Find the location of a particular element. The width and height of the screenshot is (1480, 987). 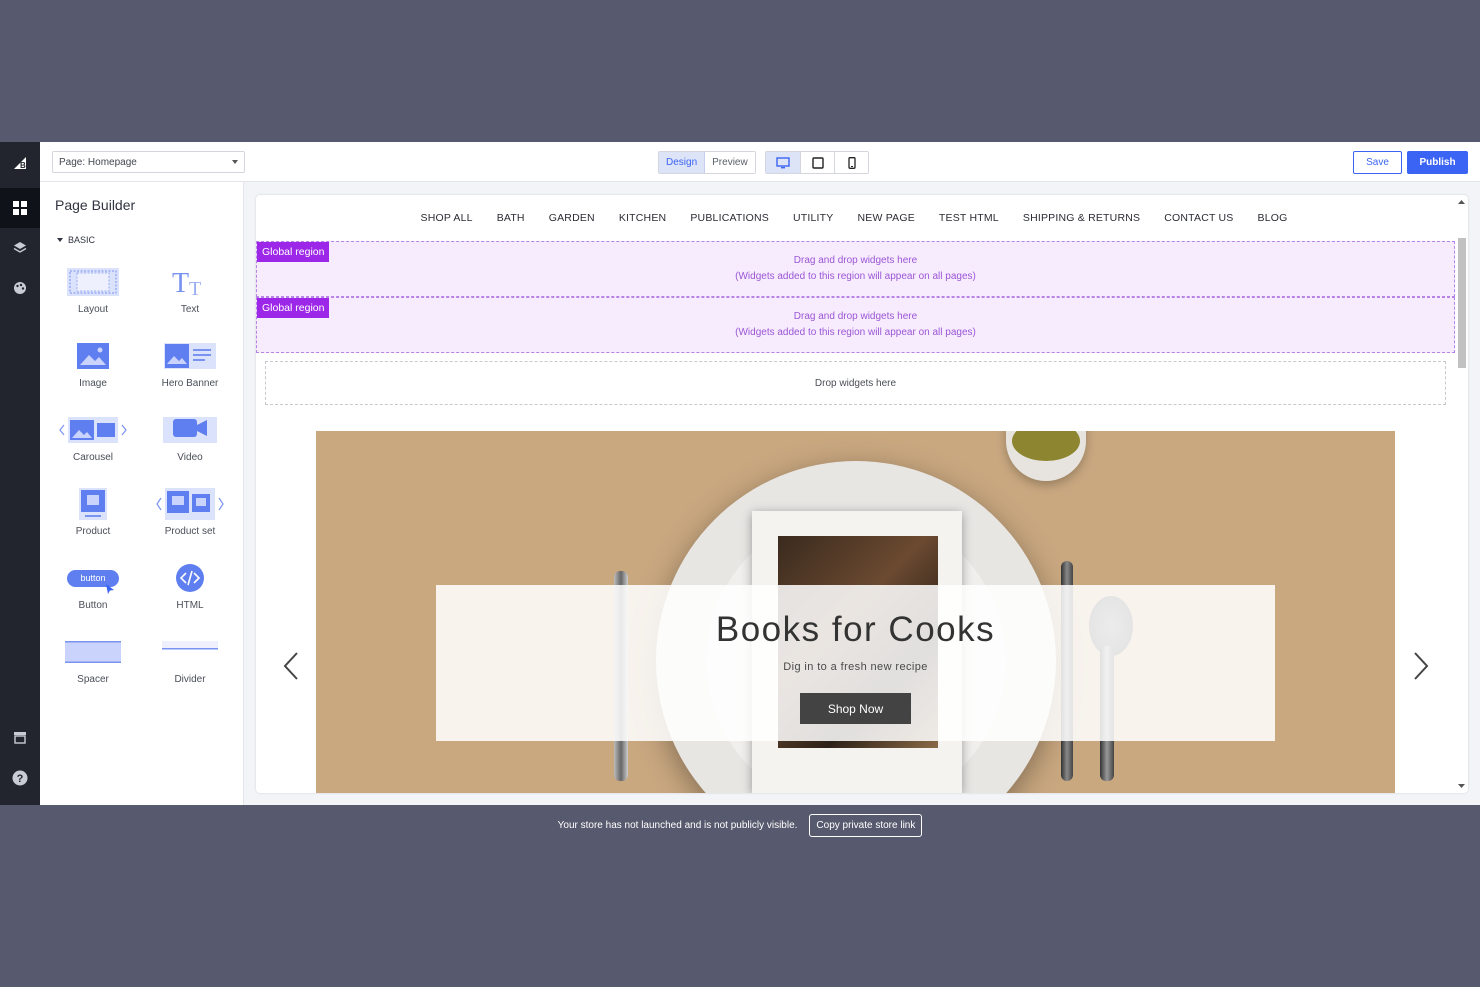

view-mode-toggle: Design Preview is located at coordinates (707, 162).